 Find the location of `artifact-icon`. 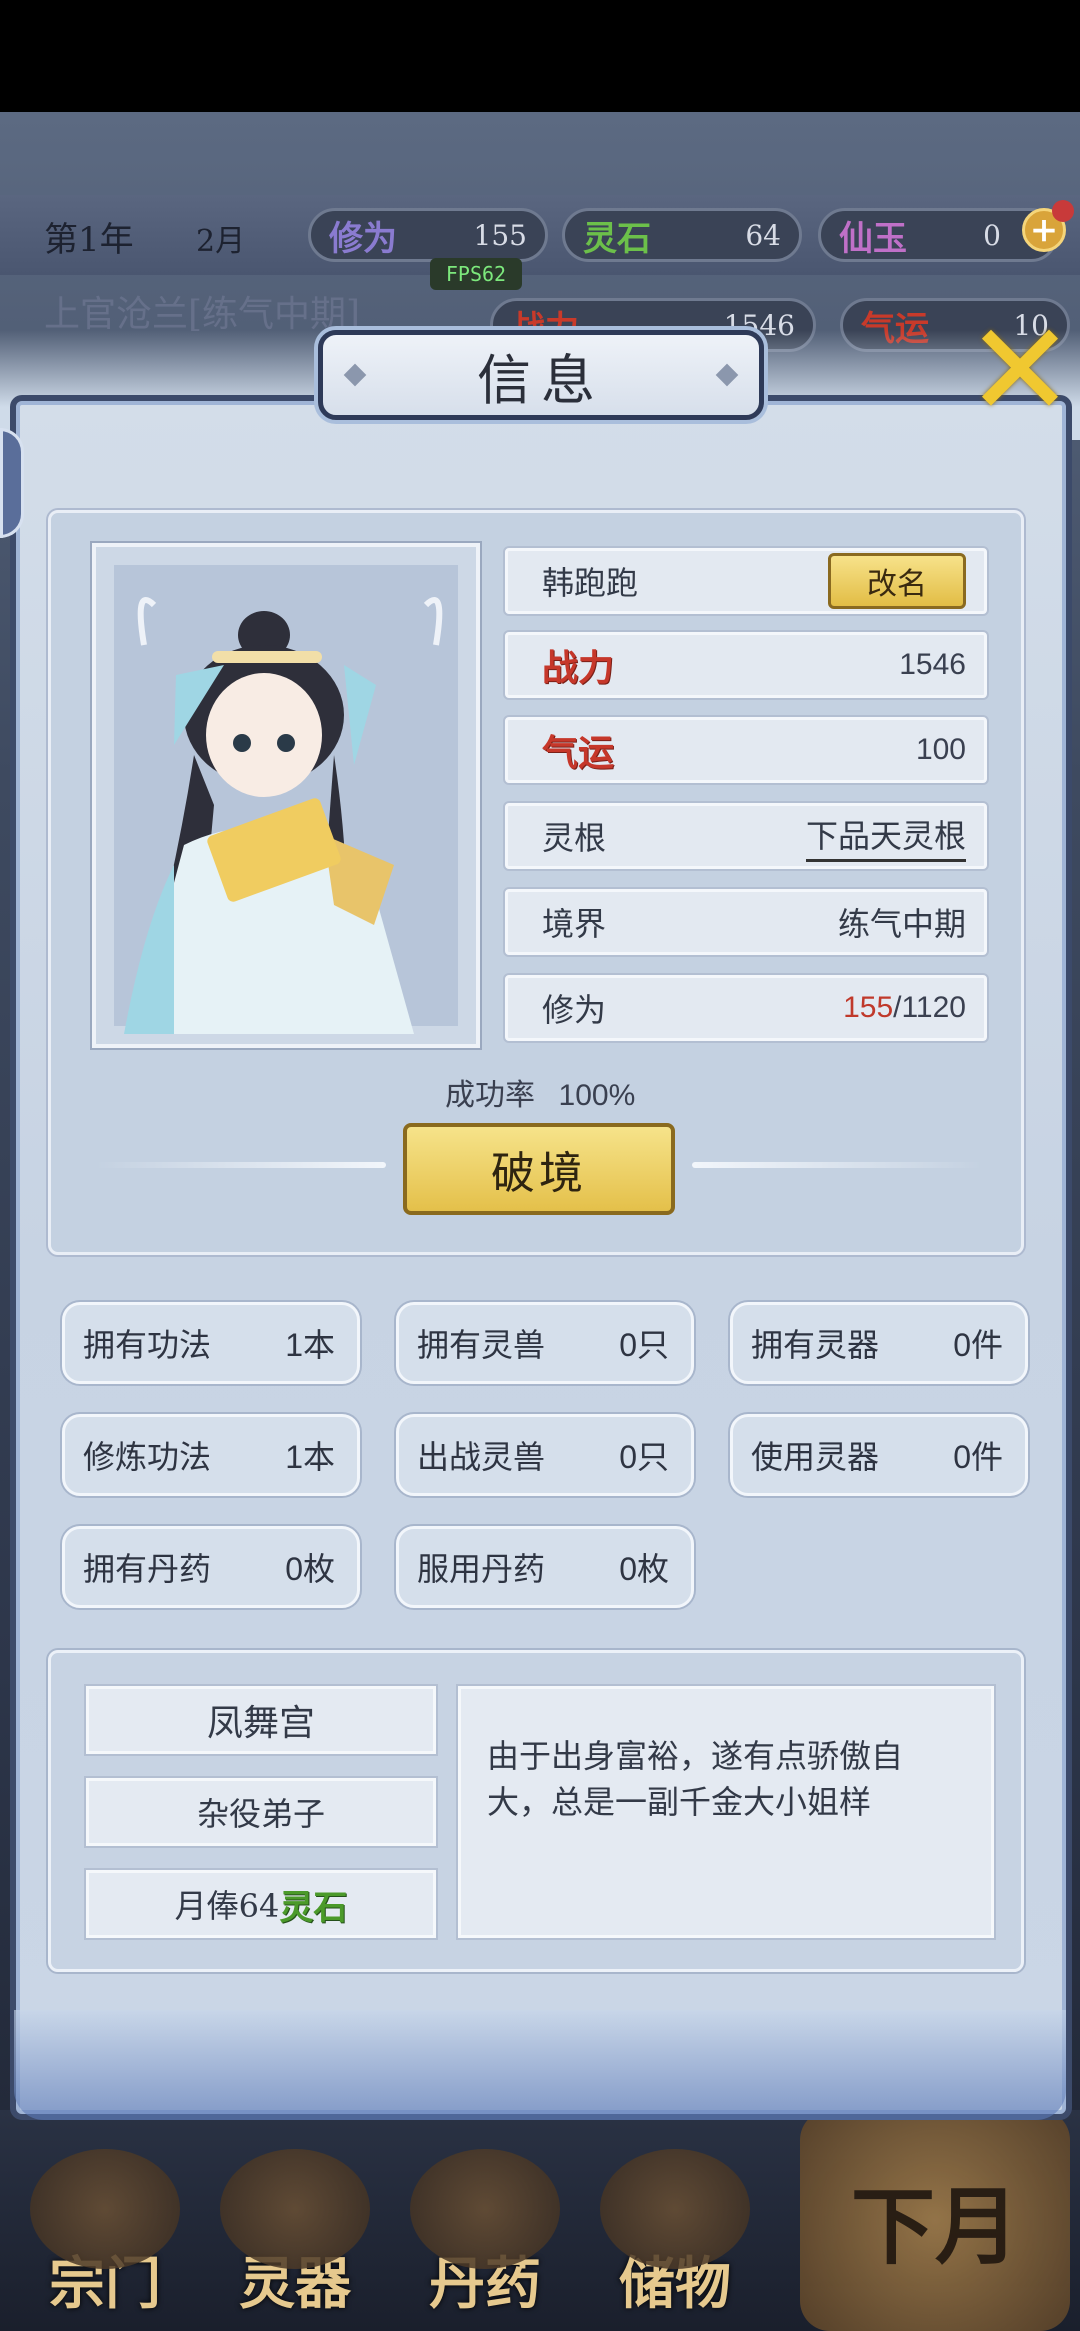

artifact-icon is located at coordinates (295, 2209).